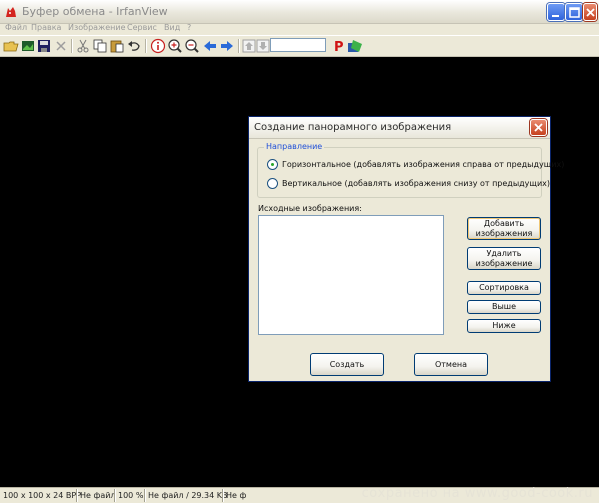 This screenshot has width=599, height=503. I want to click on zoom-in-button, so click(175, 46).